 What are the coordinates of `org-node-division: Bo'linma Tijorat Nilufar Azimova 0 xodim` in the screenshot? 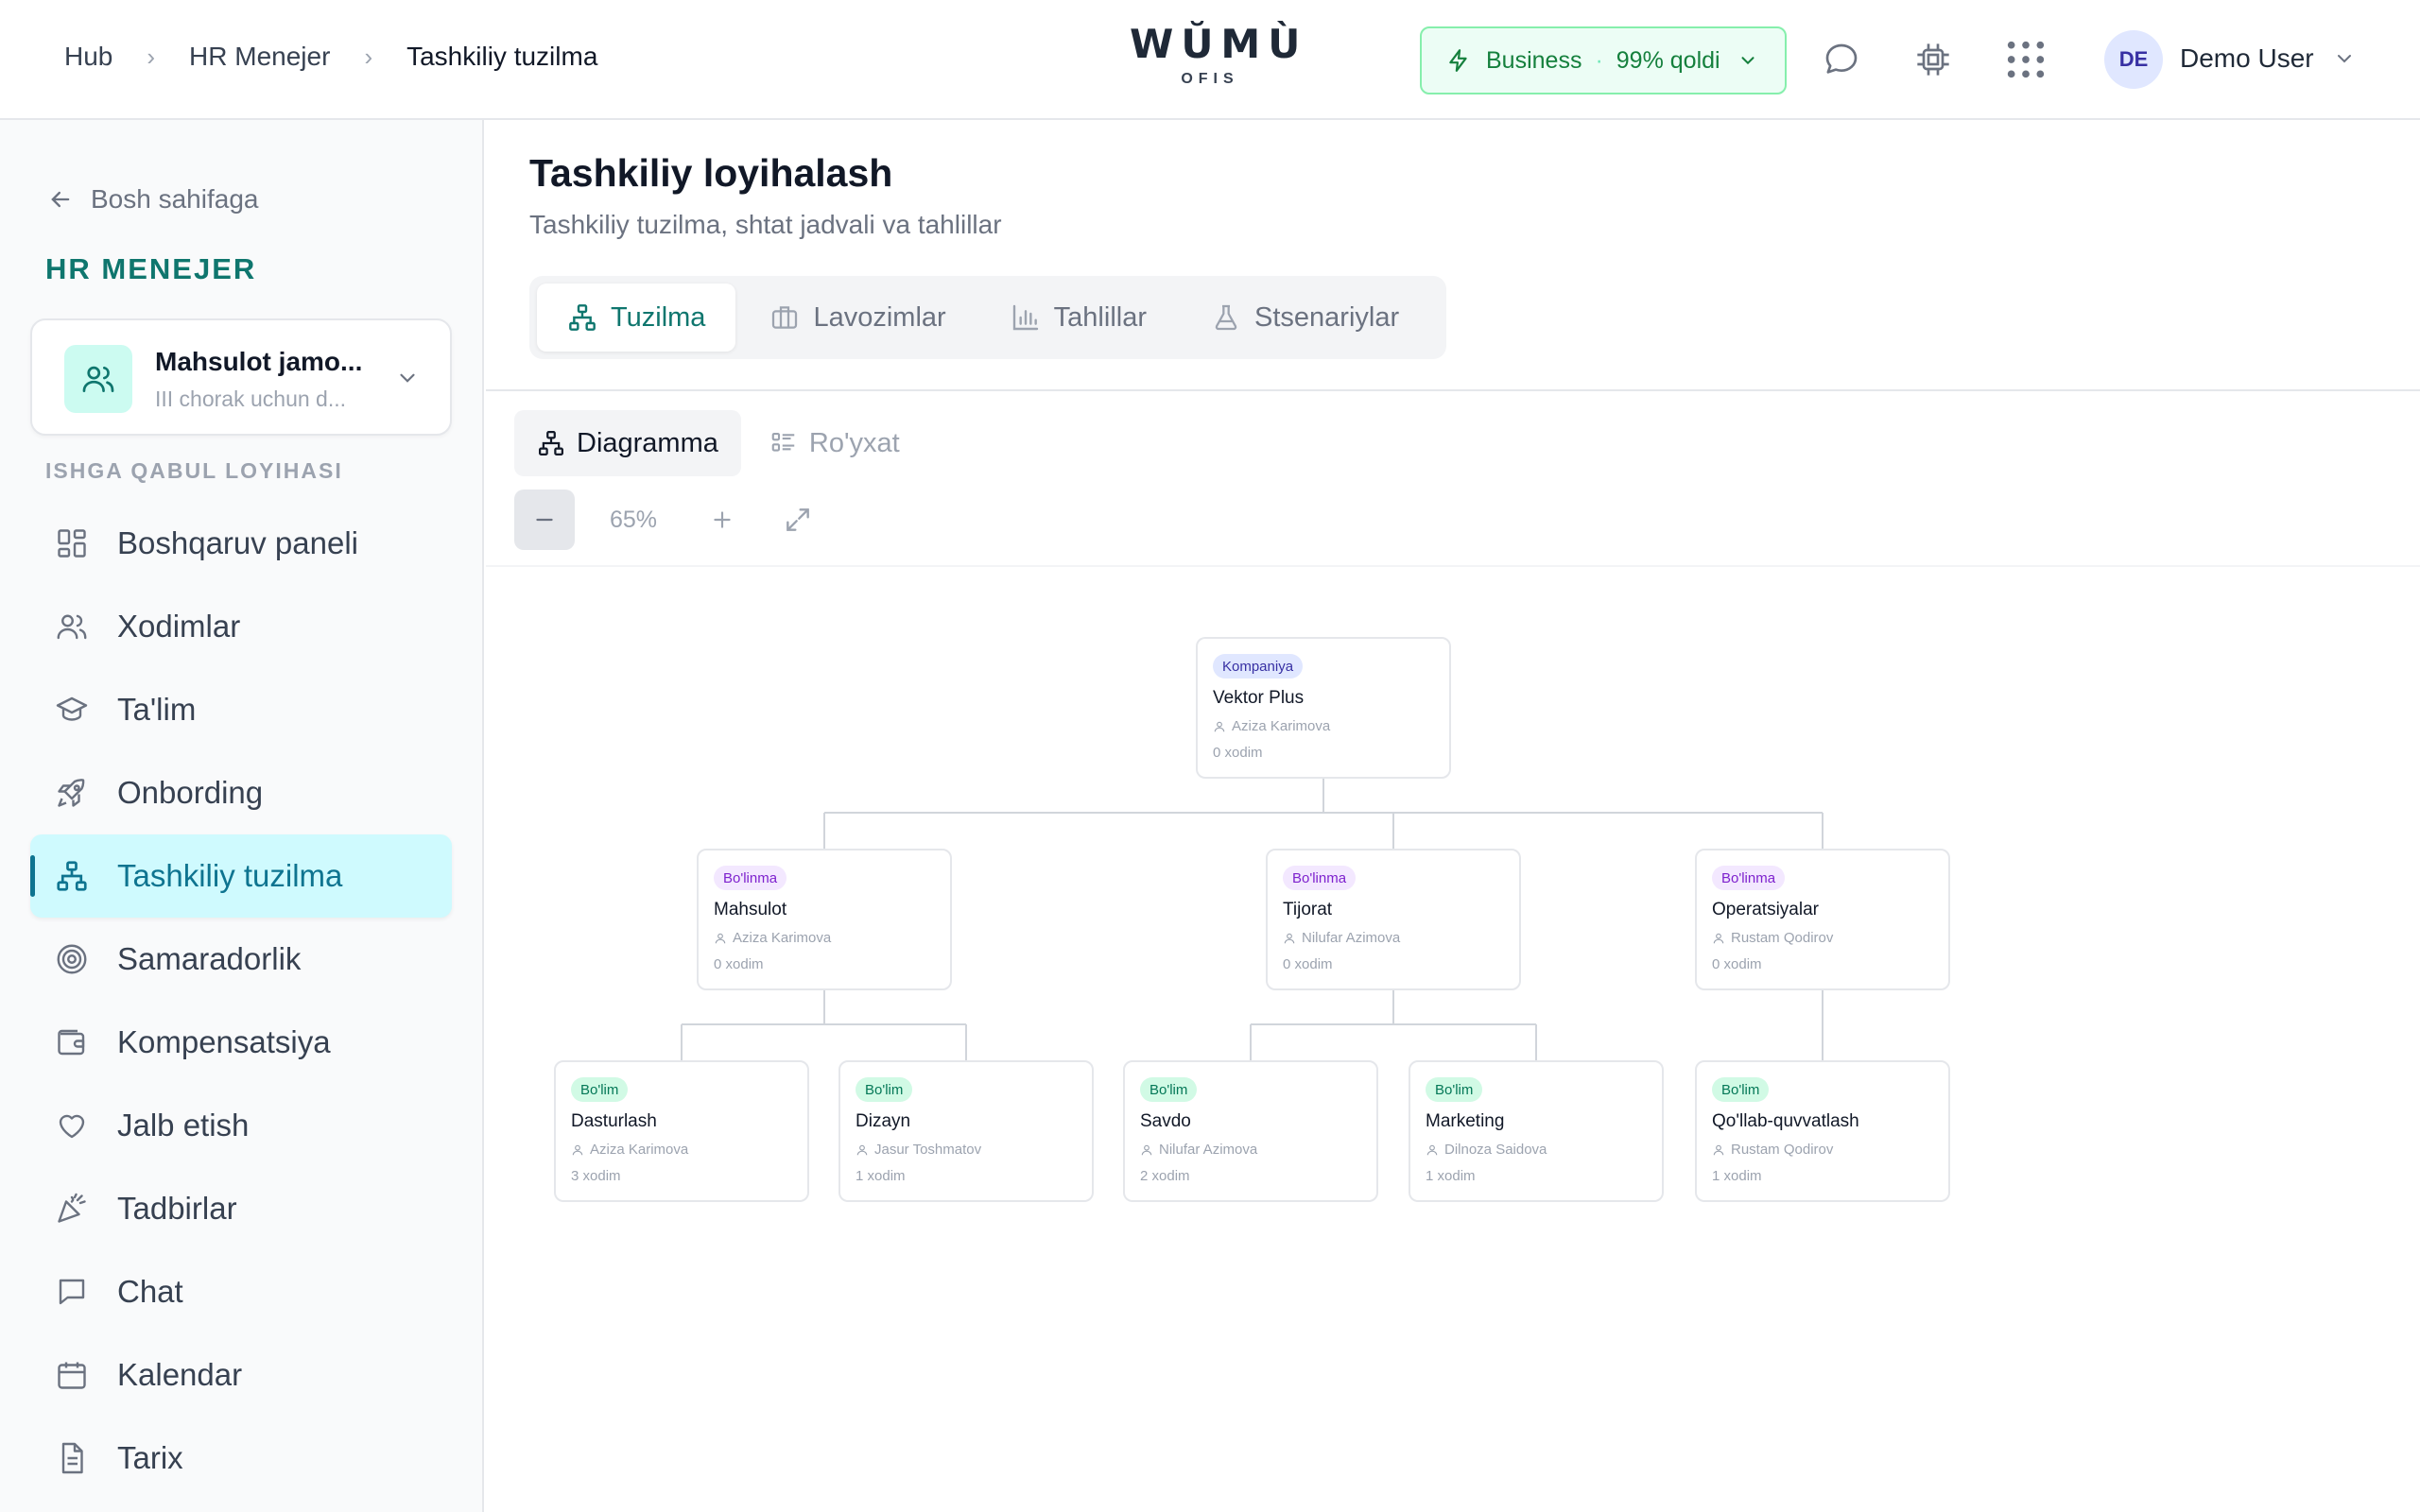 It's located at (1393, 919).